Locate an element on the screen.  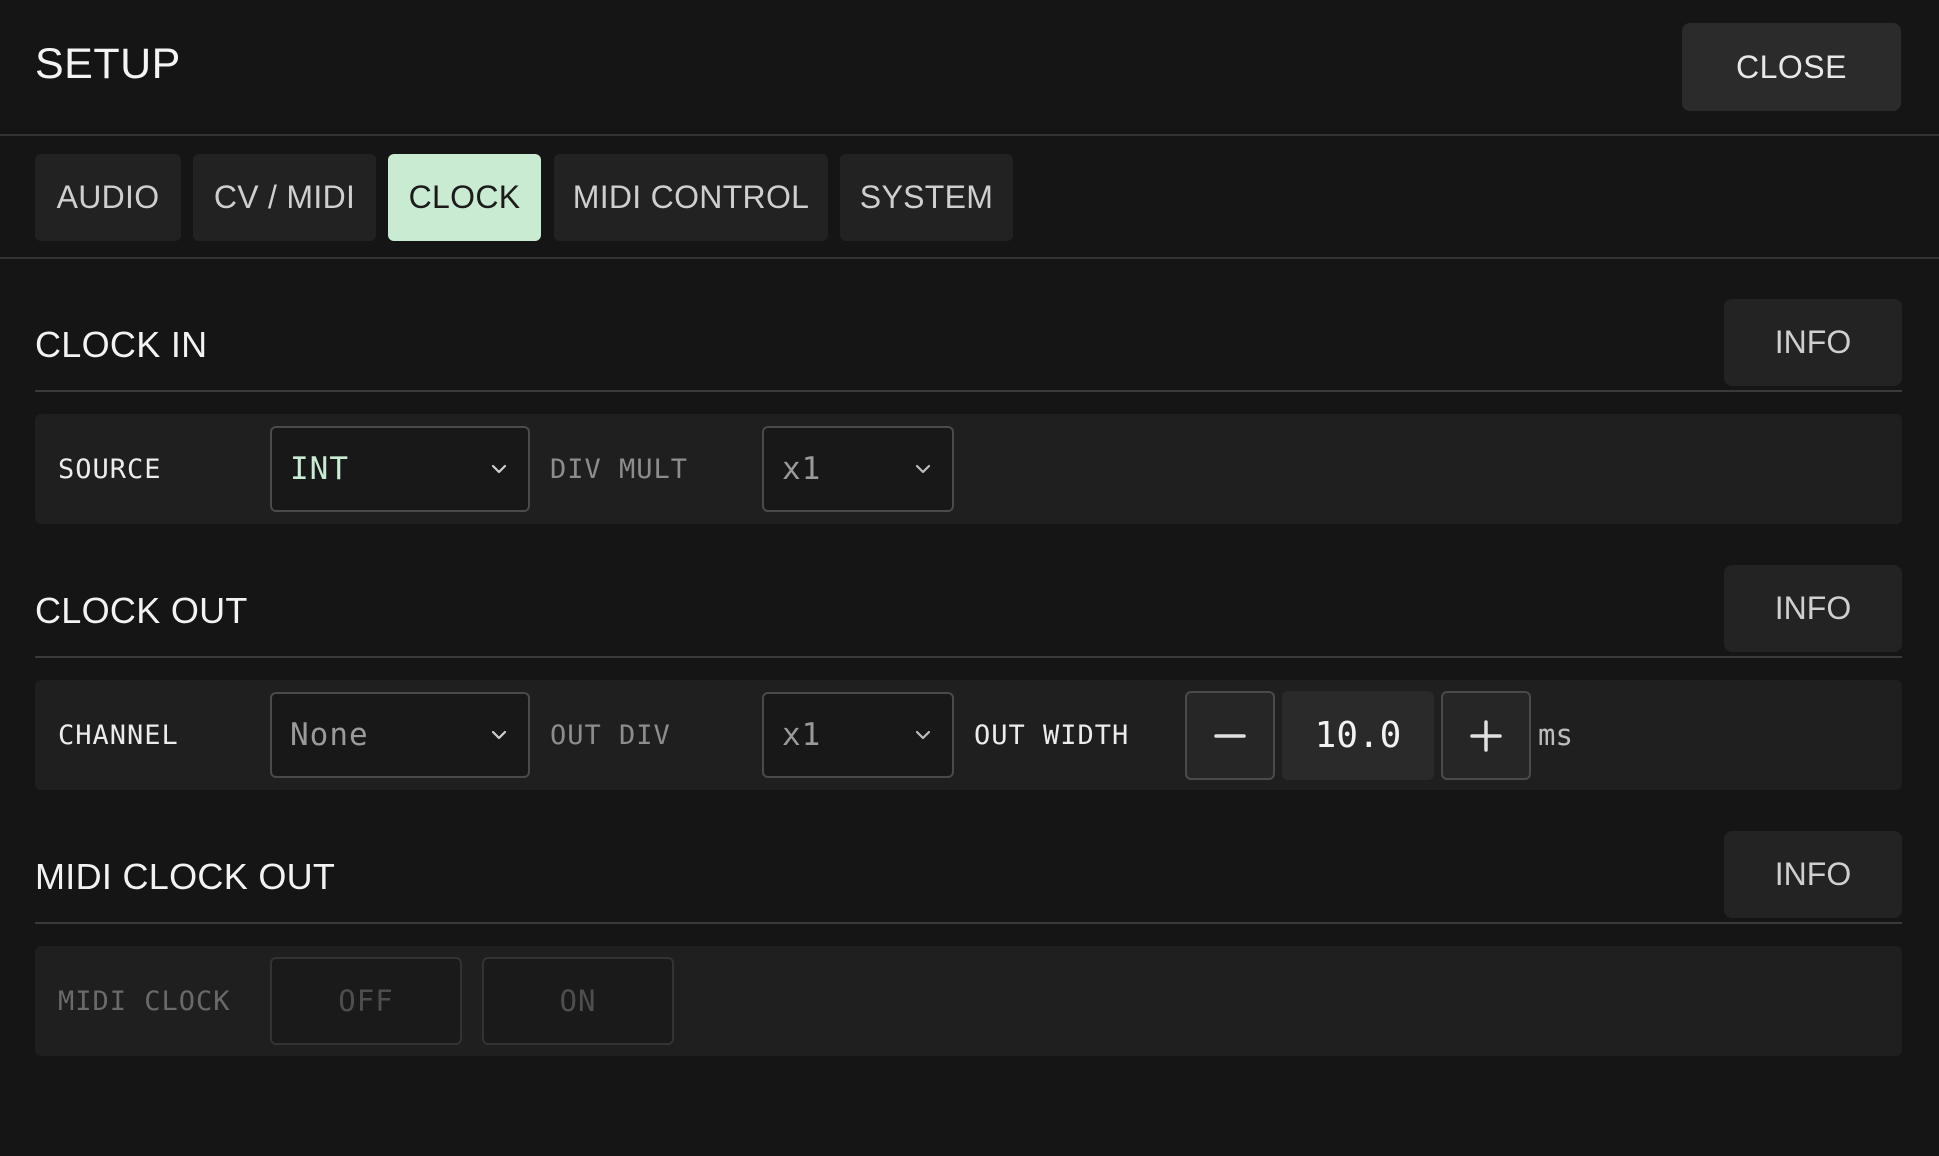
out-width-unit: ms is located at coordinates (1555, 735).